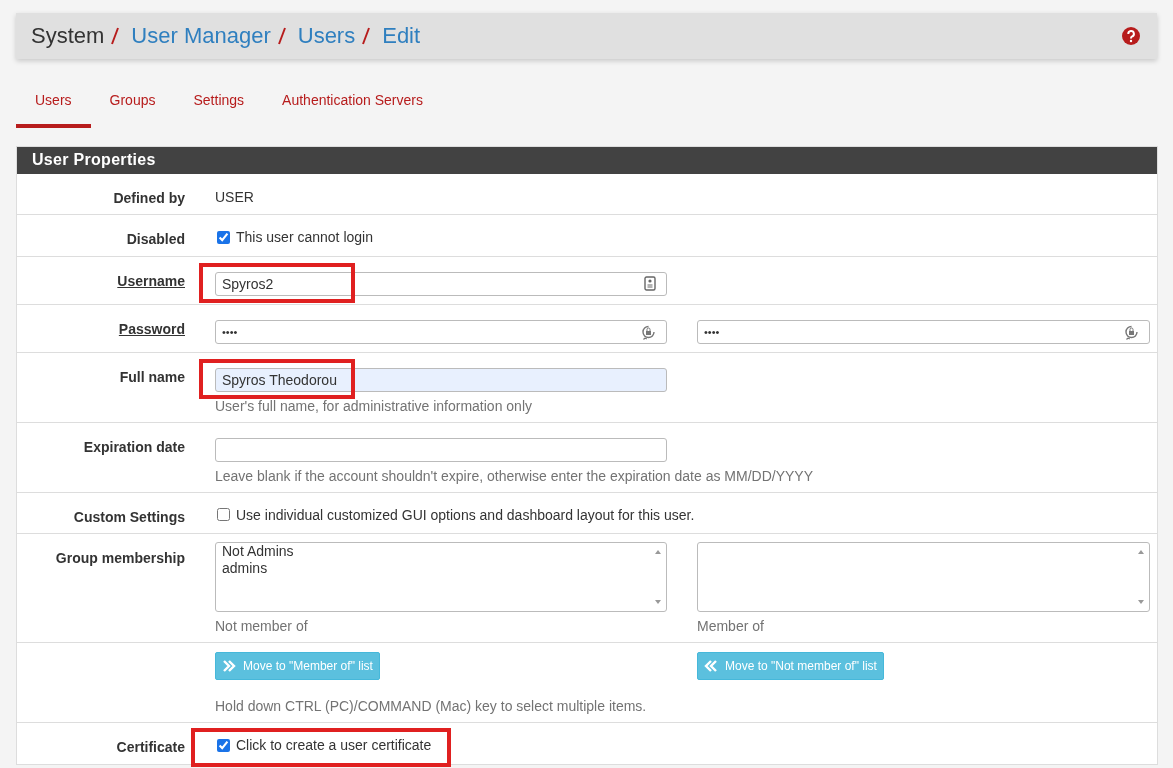 This screenshot has width=1173, height=768. I want to click on breadcrumb-link: Edit, so click(401, 36).